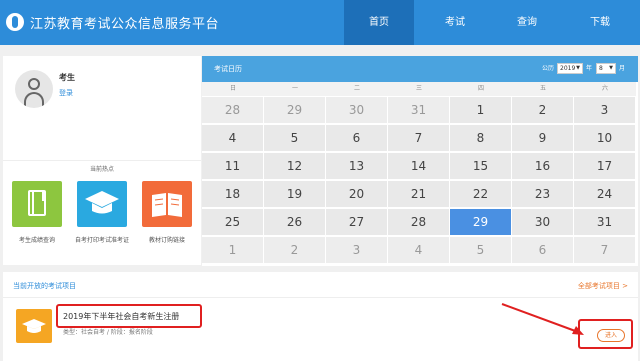 The height and width of the screenshot is (361, 640). What do you see at coordinates (101, 169) in the screenshot?
I see `hot-title: 当前热点` at bounding box center [101, 169].